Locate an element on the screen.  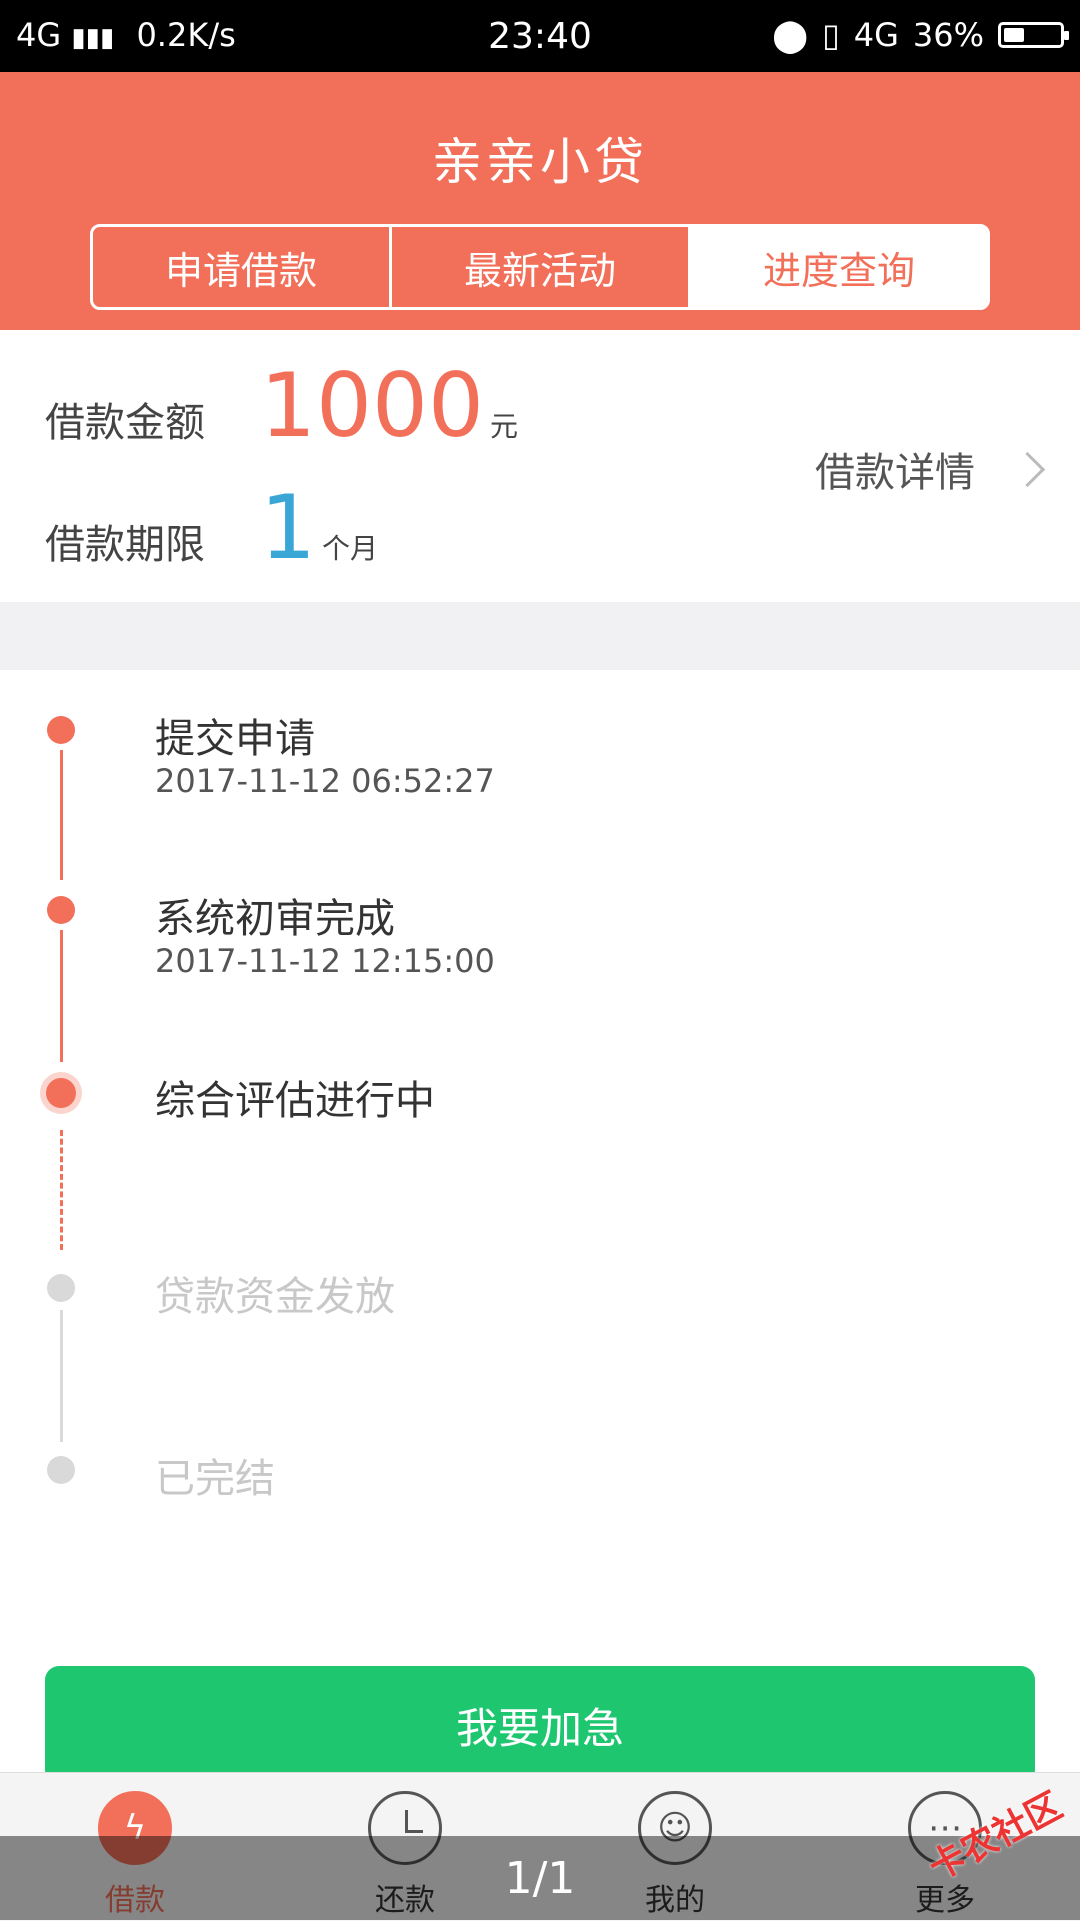
expedite-button: 我要加急 is located at coordinates (540, 1725).